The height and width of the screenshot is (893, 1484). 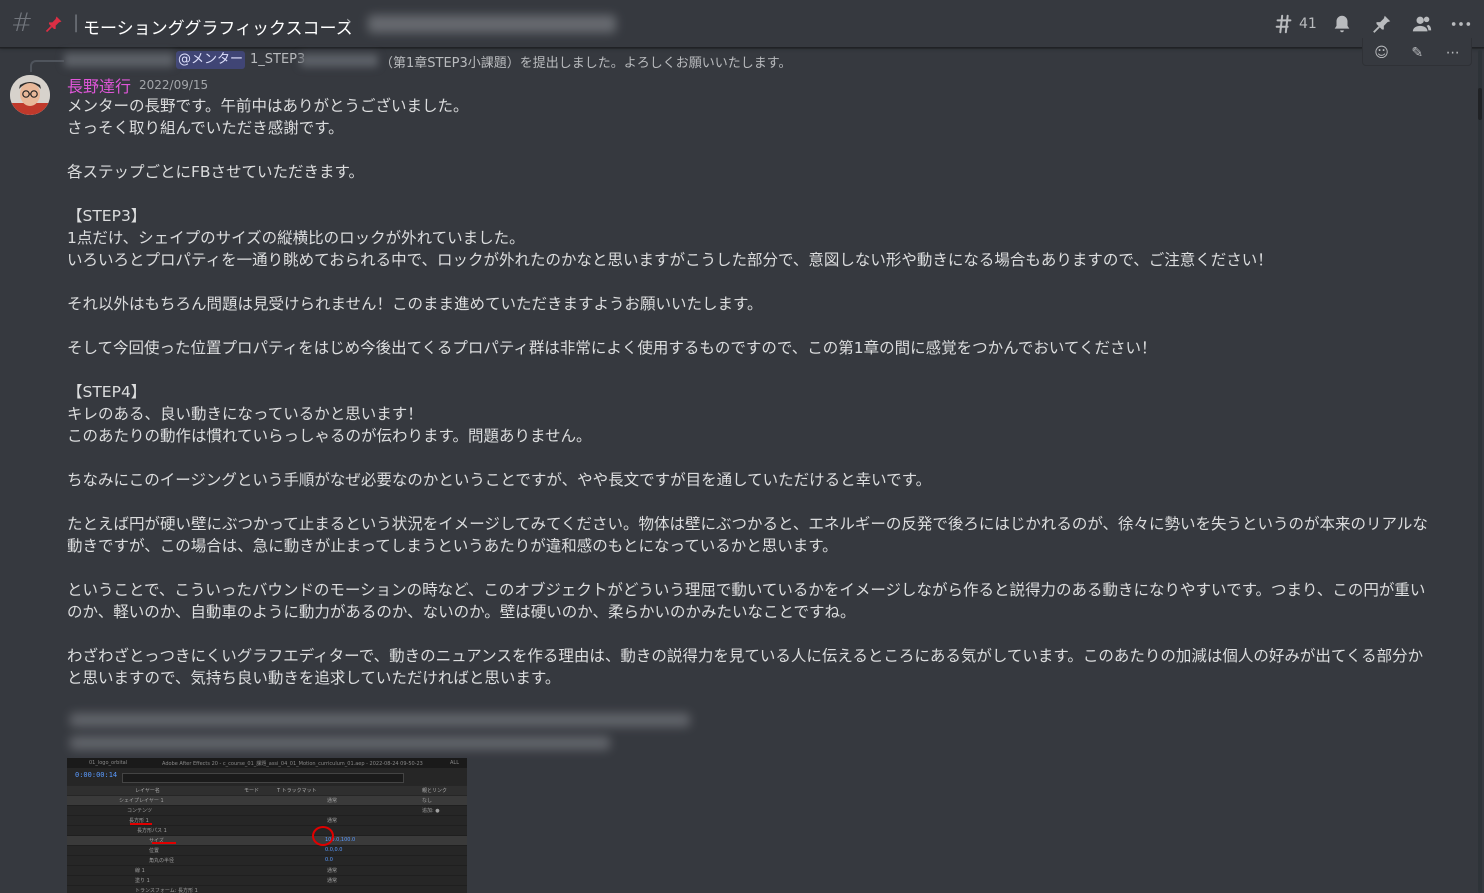 I want to click on ae-layer-parent: 追加: ●, so click(x=431, y=811).